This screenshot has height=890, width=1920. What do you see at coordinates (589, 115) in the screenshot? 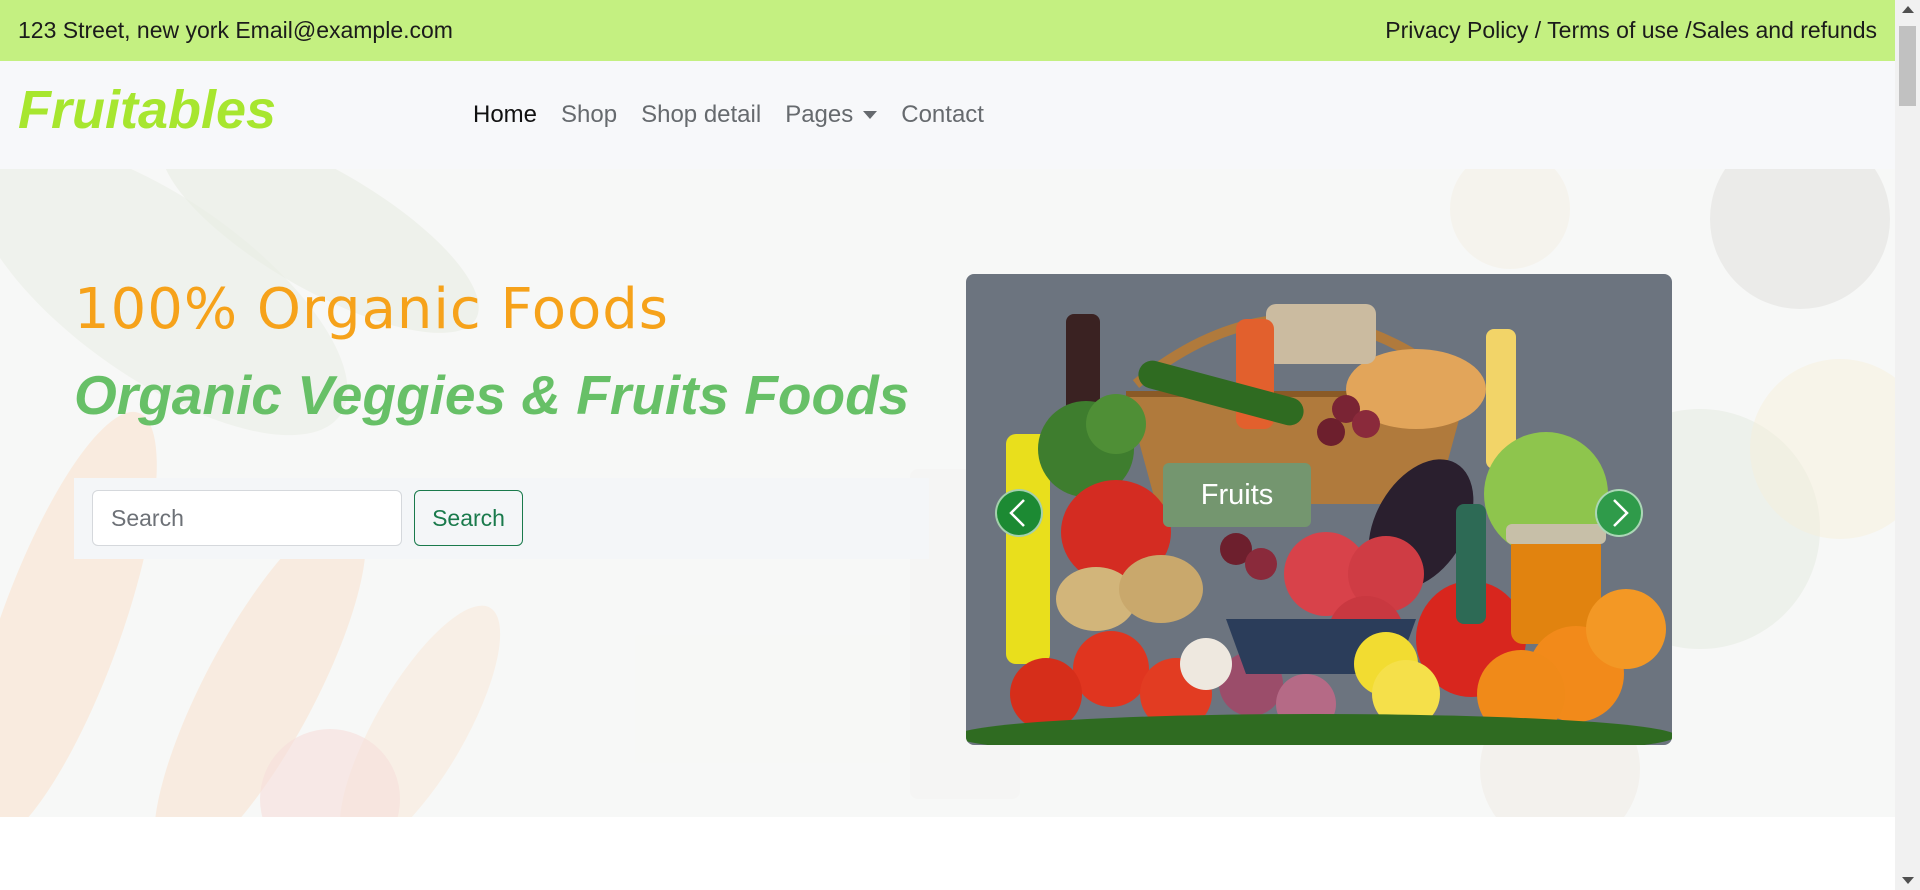
I see `nav-shop: Shop` at bounding box center [589, 115].